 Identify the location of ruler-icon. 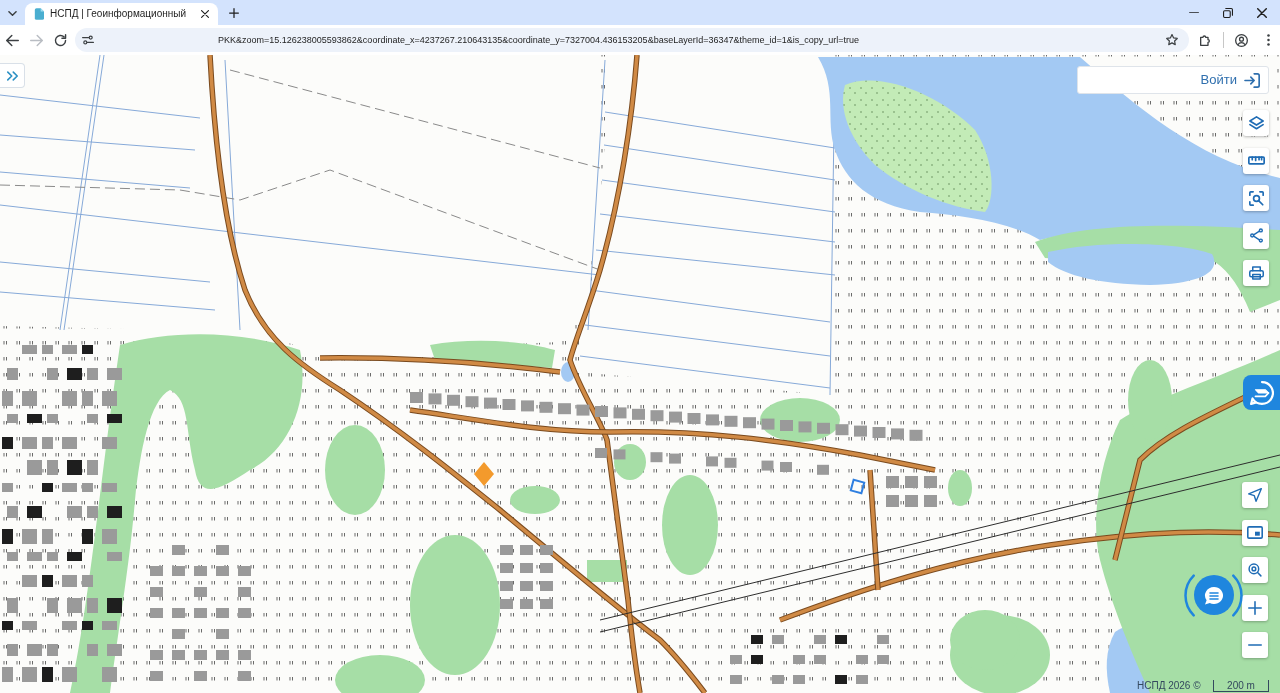
(1256, 160).